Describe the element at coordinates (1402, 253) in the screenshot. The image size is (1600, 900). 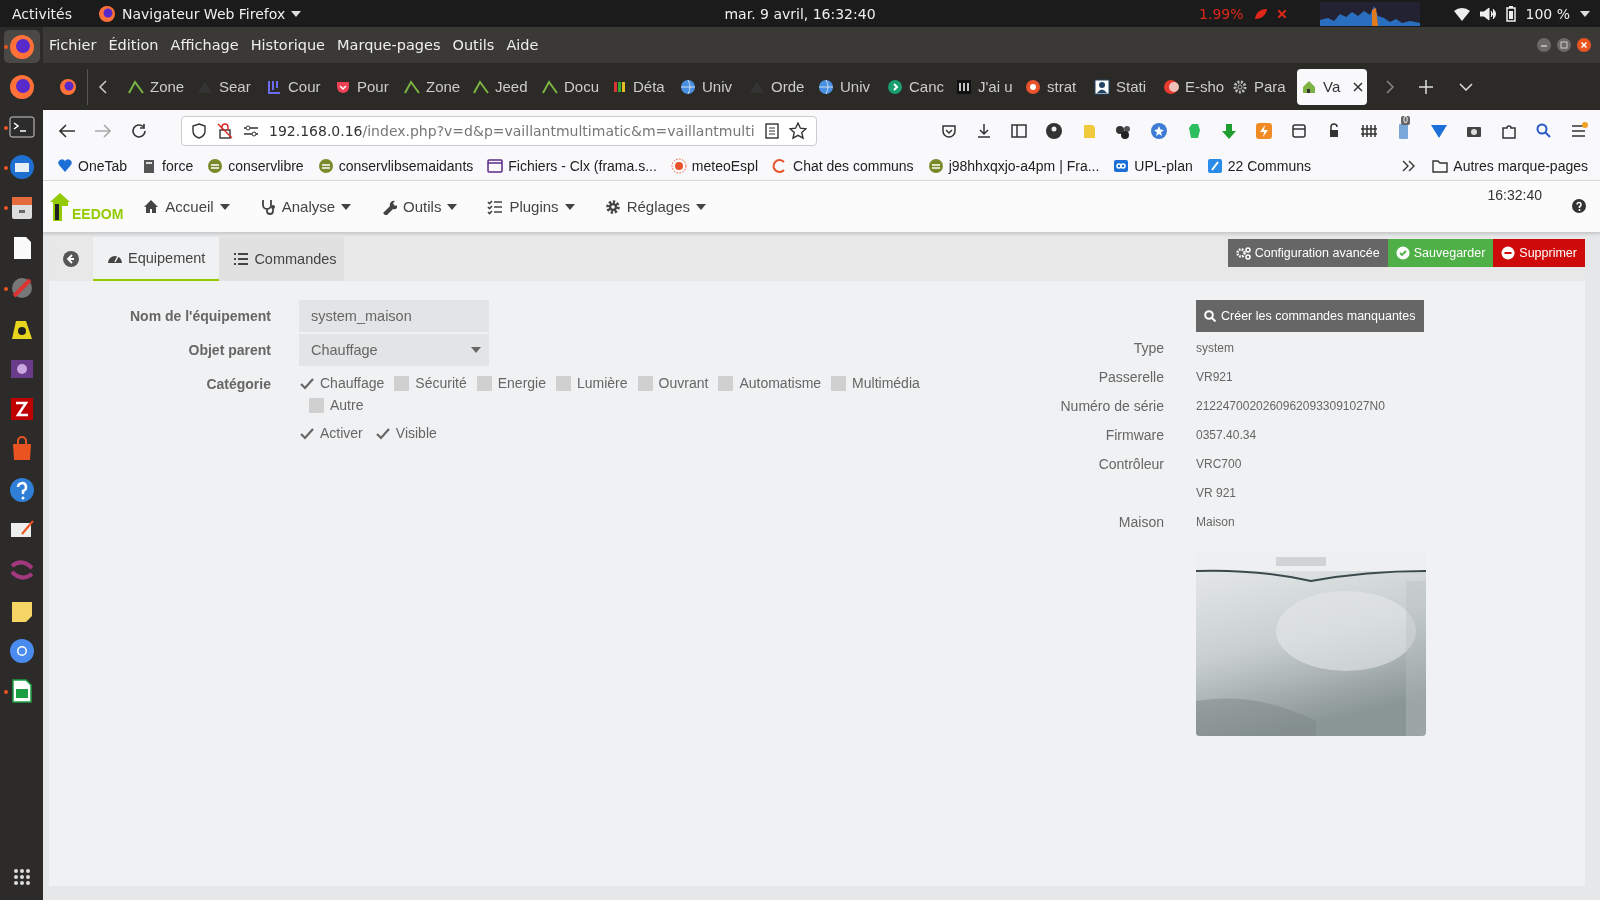
I see `check-circle-icon` at that location.